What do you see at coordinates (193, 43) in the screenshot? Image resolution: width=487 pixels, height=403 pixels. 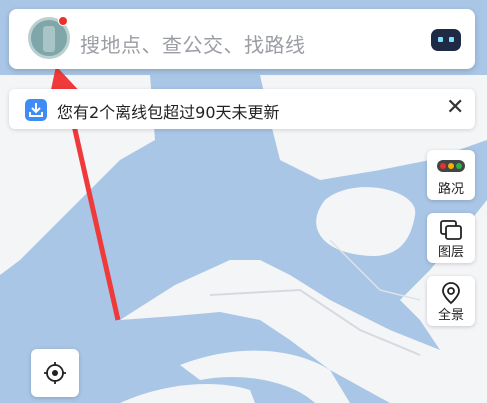 I see `search-input: 搜地点、查公交、找路线` at bounding box center [193, 43].